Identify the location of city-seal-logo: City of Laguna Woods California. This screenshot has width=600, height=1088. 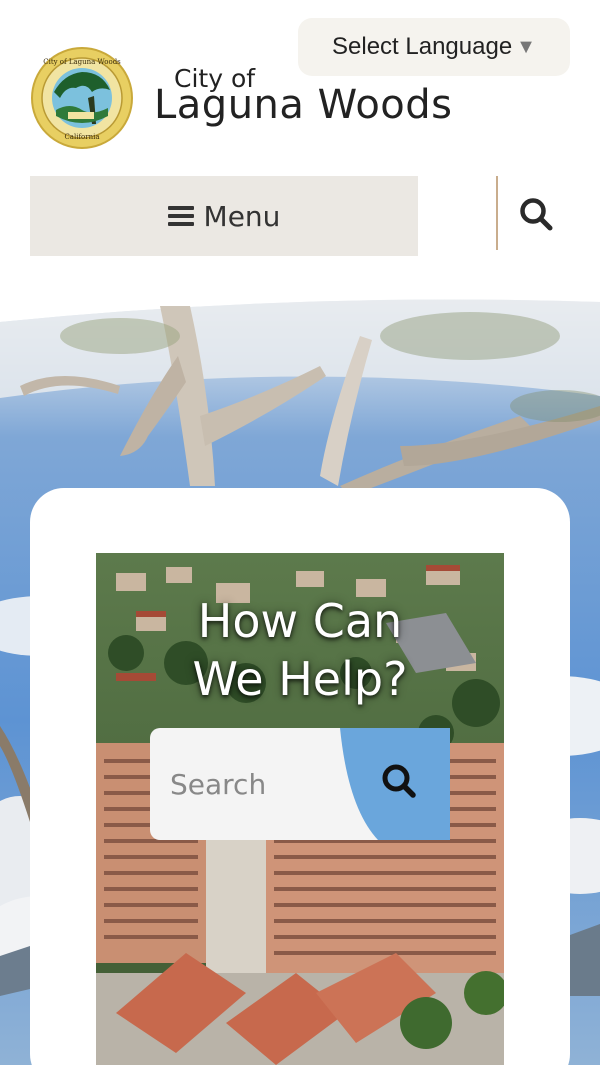
(82, 98).